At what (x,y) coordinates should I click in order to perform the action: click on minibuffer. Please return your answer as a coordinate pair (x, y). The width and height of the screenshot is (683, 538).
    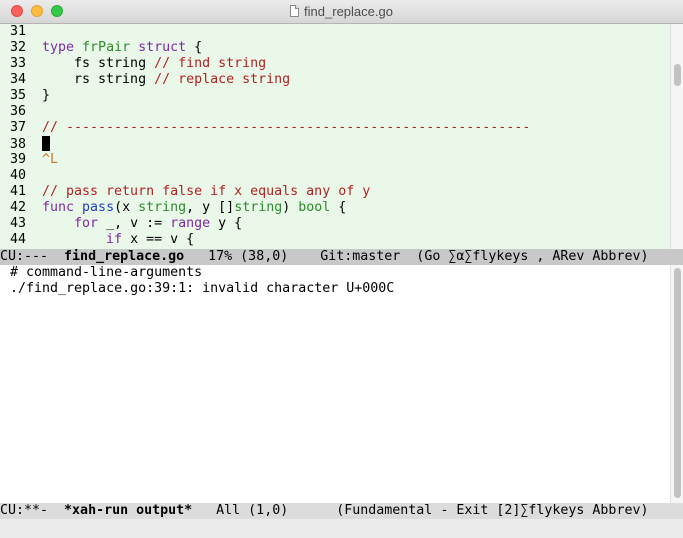
    Looking at the image, I should click on (341, 528).